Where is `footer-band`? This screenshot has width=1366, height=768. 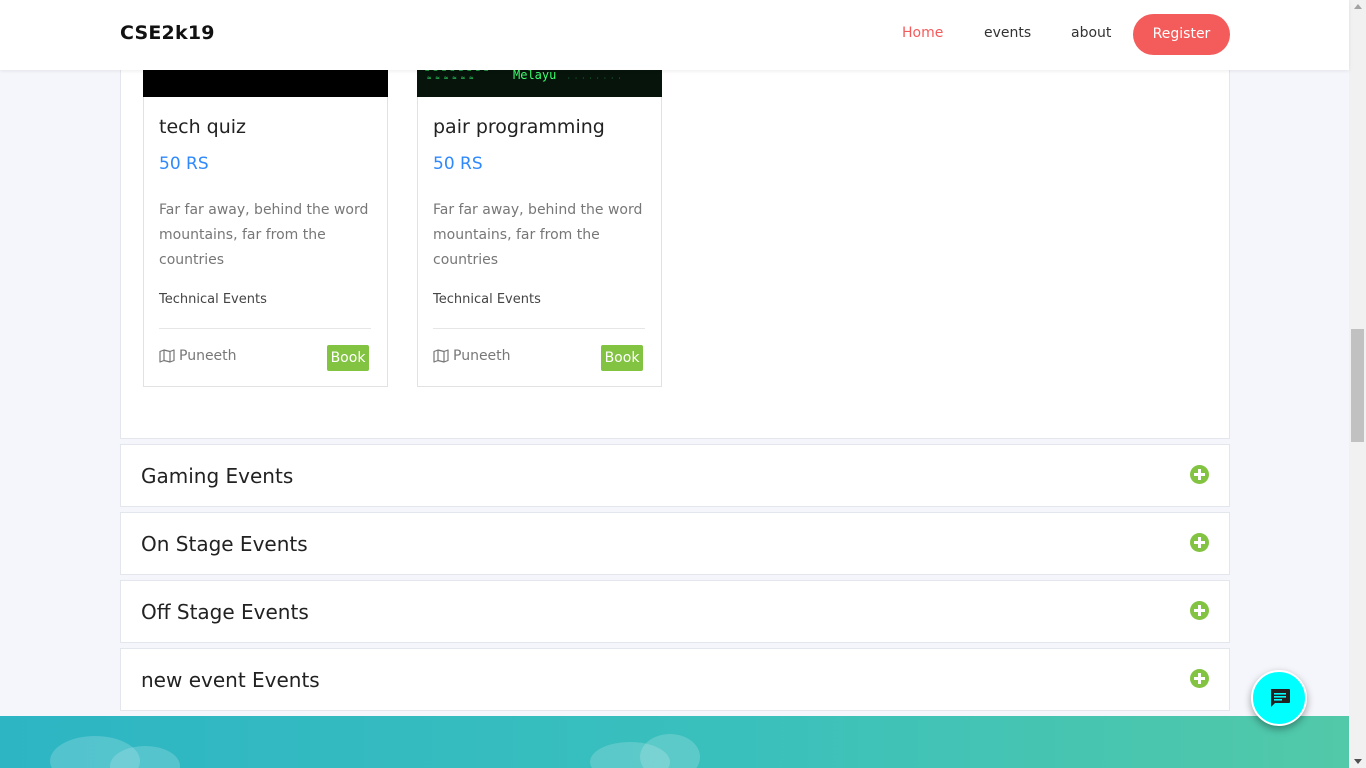
footer-band is located at coordinates (674, 742).